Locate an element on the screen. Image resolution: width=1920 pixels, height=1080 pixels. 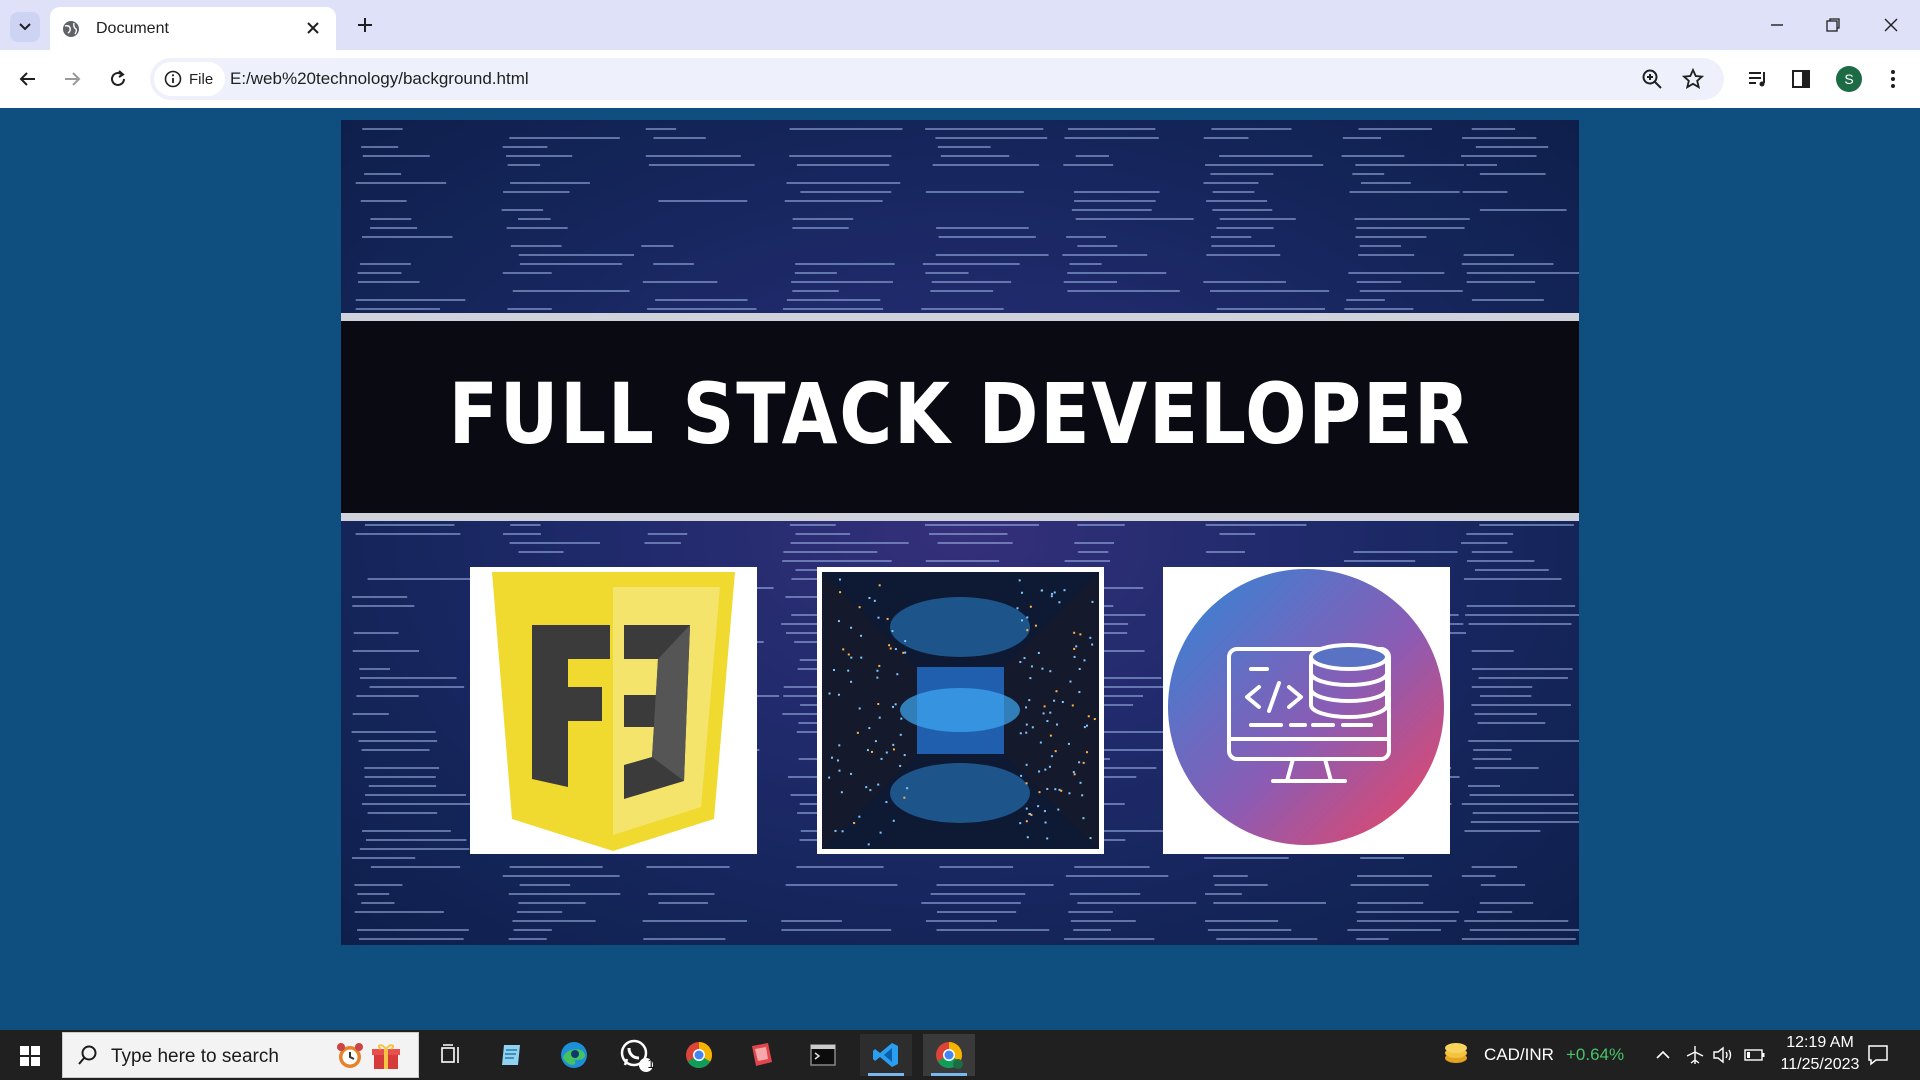
notepad-app is located at coordinates (512, 1055).